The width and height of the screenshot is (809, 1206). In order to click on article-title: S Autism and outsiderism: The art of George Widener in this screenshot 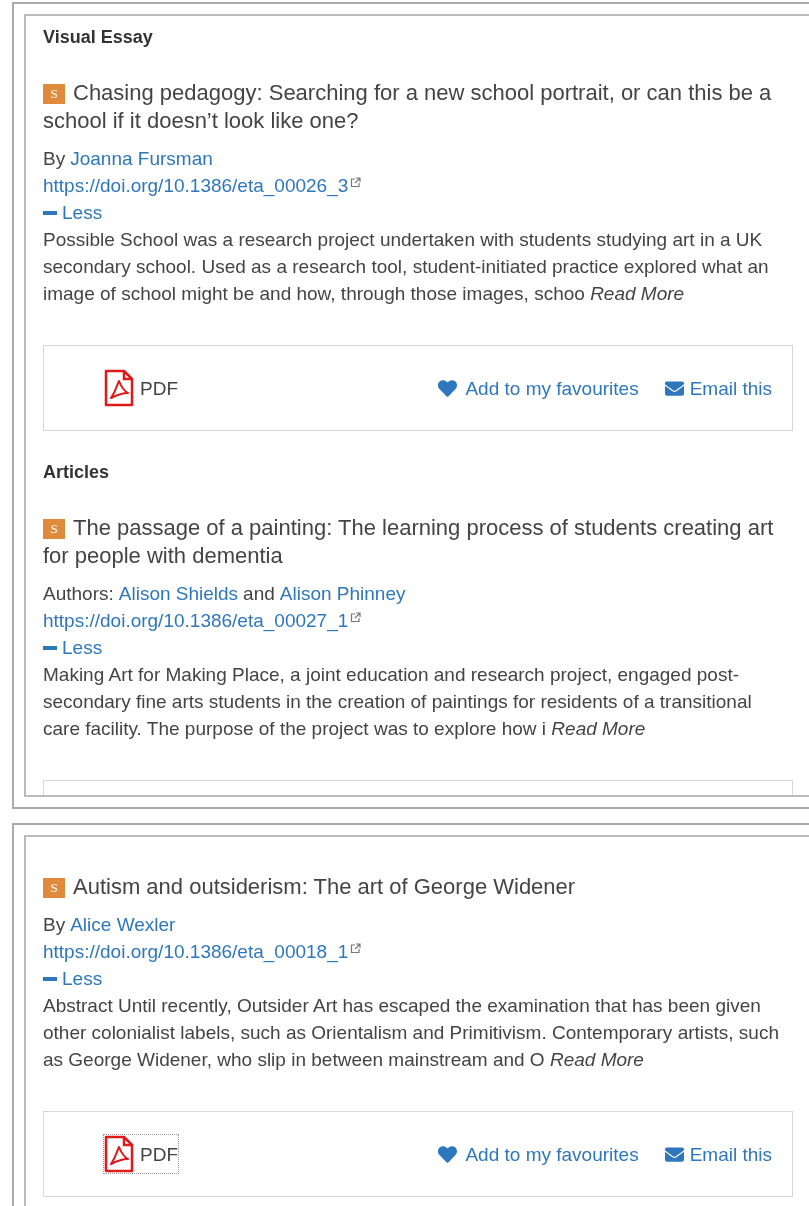, I will do `click(309, 887)`.